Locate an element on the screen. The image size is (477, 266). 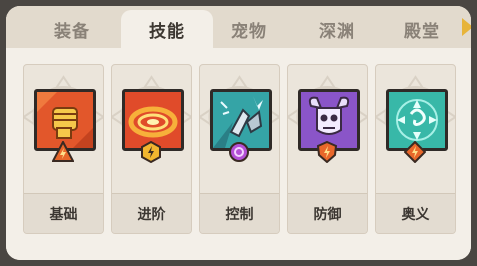
skill-label: 防御 is located at coordinates (327, 213).